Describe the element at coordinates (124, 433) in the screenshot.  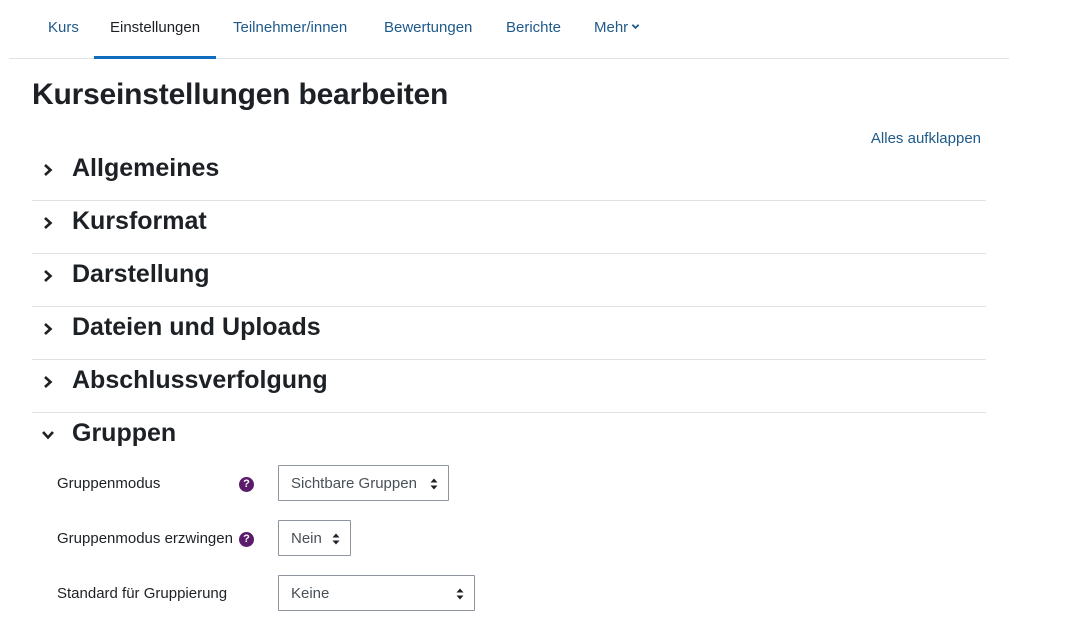
I see `section-title: Gruppen` at that location.